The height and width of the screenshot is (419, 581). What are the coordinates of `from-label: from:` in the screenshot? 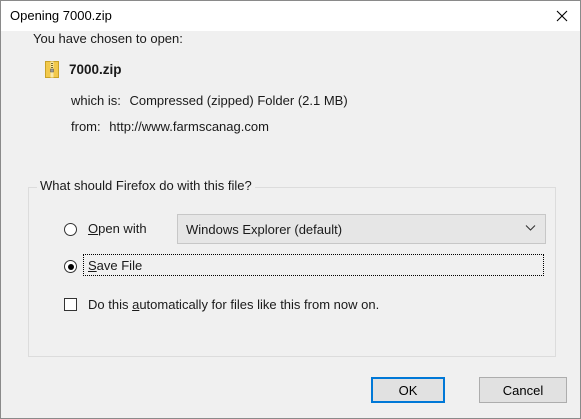 It's located at (86, 126).